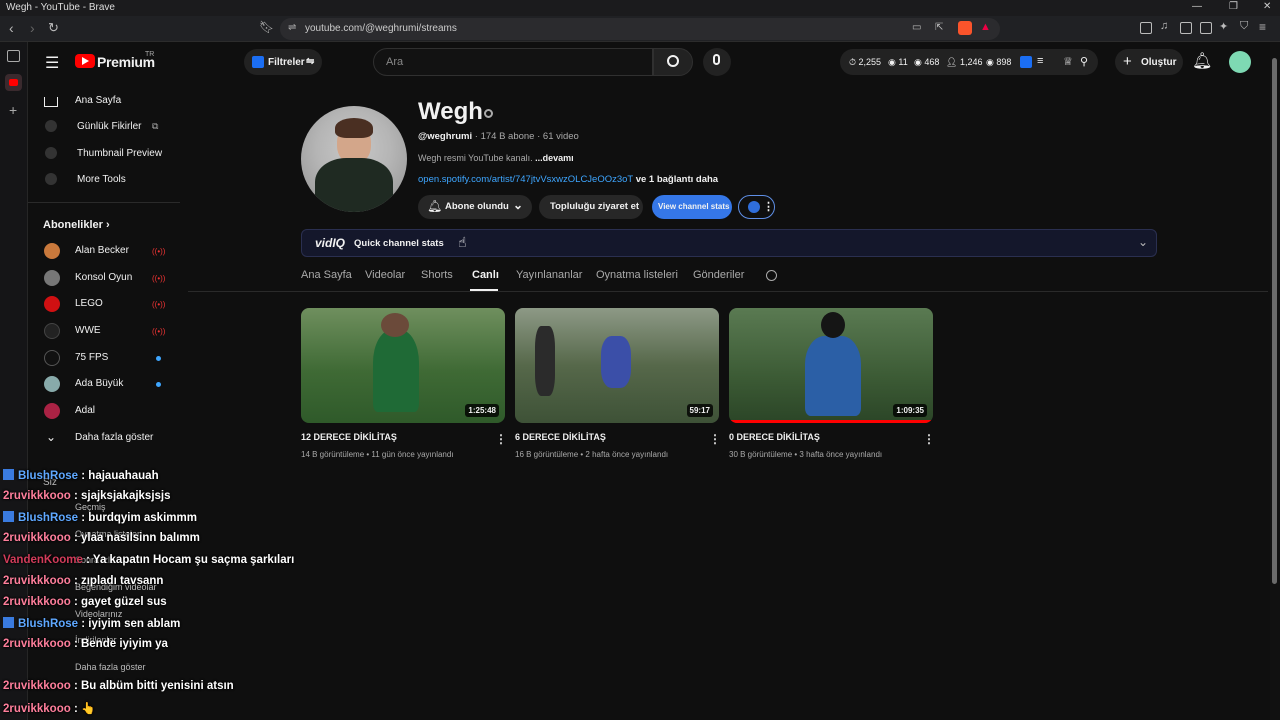 Image resolution: width=1280 pixels, height=720 pixels. I want to click on show-more-link: ...devamı, so click(554, 158).